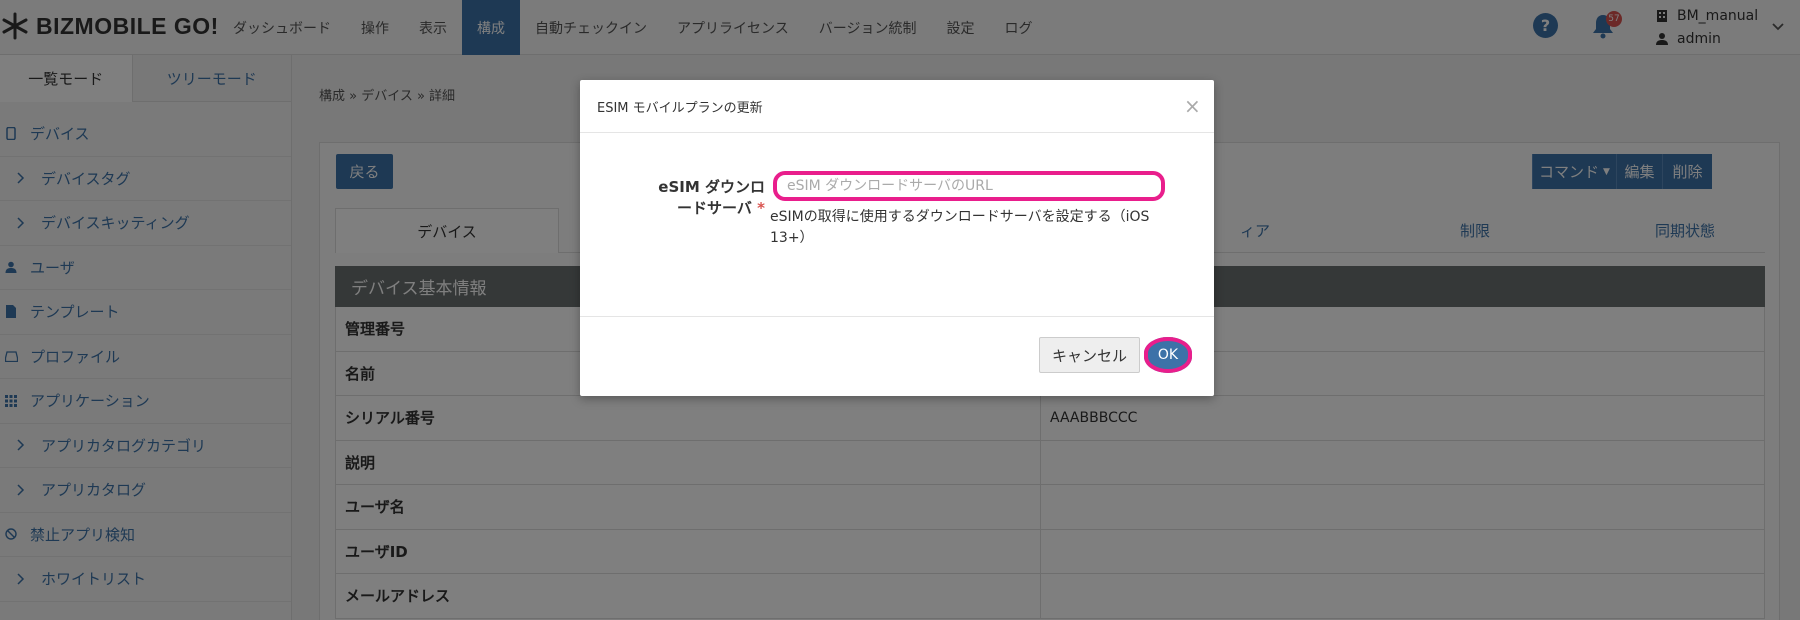  Describe the element at coordinates (714, 208) in the screenshot. I see `field-label-line2: ードサーバ` at that location.